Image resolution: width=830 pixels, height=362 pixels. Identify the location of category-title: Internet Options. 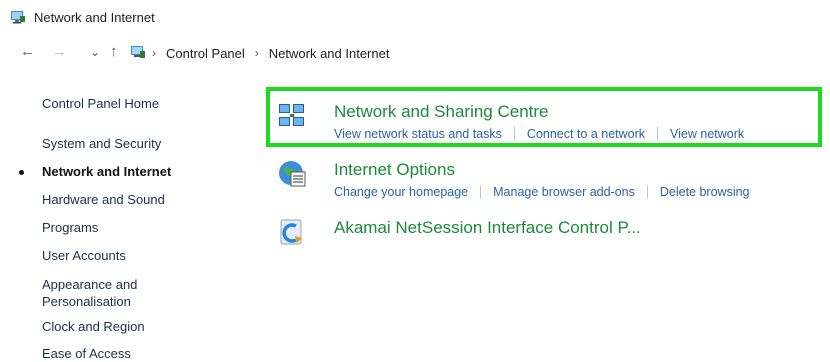
(394, 170).